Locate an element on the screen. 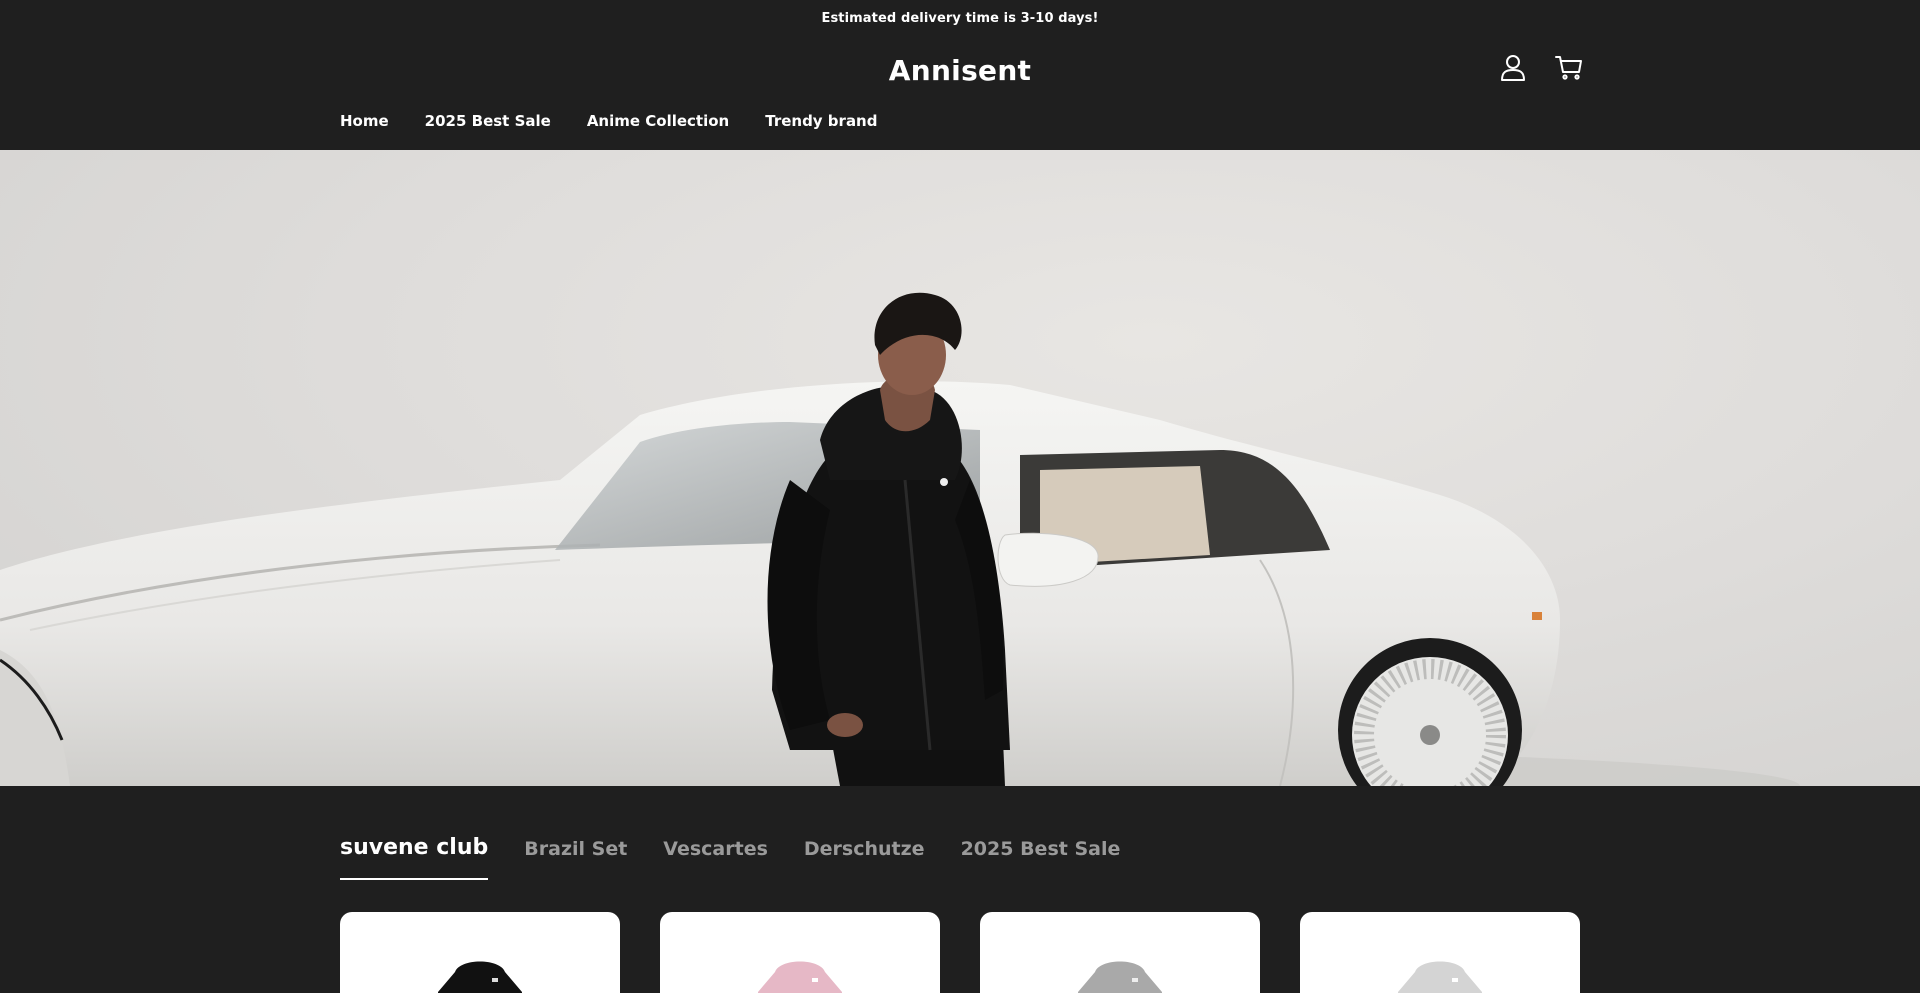 This screenshot has height=993, width=1920. brand-logo: Annisent is located at coordinates (960, 70).